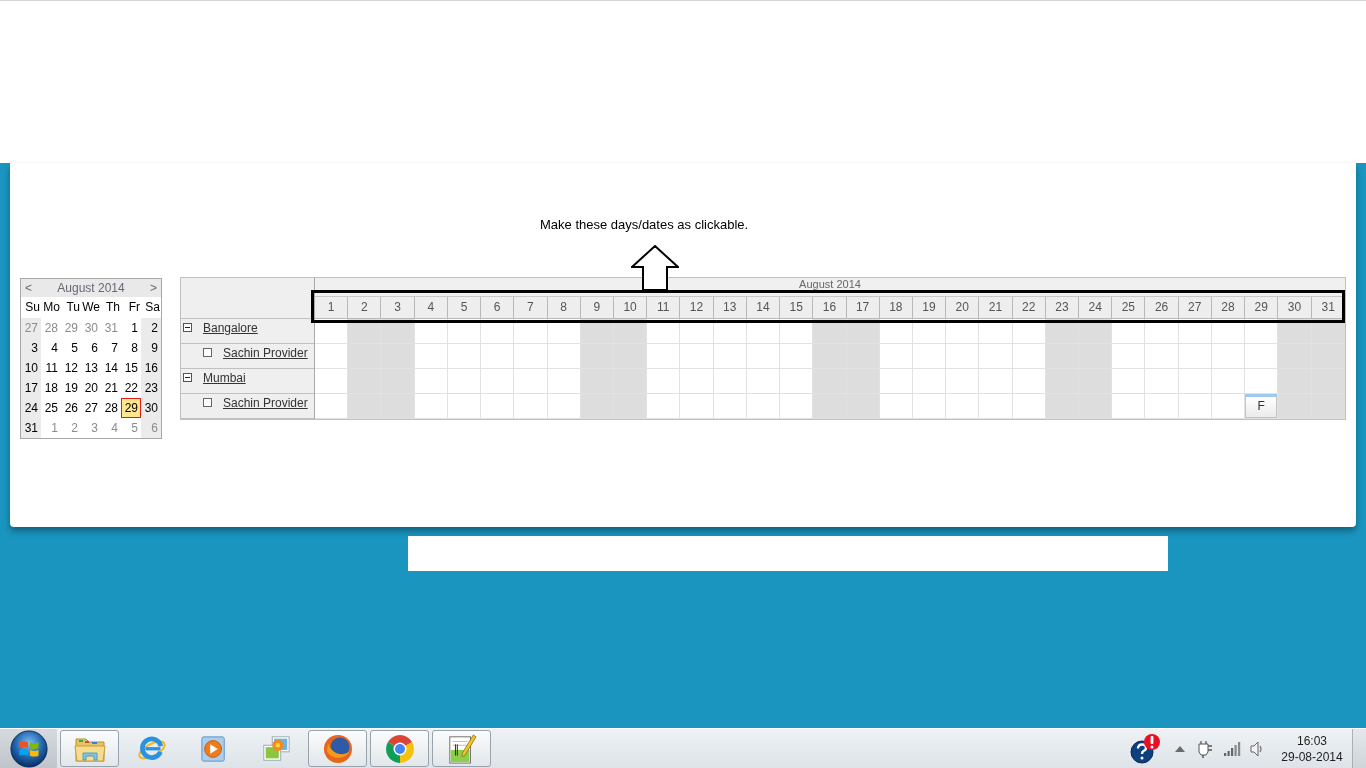 The width and height of the screenshot is (1366, 768). I want to click on day-header-cell: 24, so click(1096, 308).